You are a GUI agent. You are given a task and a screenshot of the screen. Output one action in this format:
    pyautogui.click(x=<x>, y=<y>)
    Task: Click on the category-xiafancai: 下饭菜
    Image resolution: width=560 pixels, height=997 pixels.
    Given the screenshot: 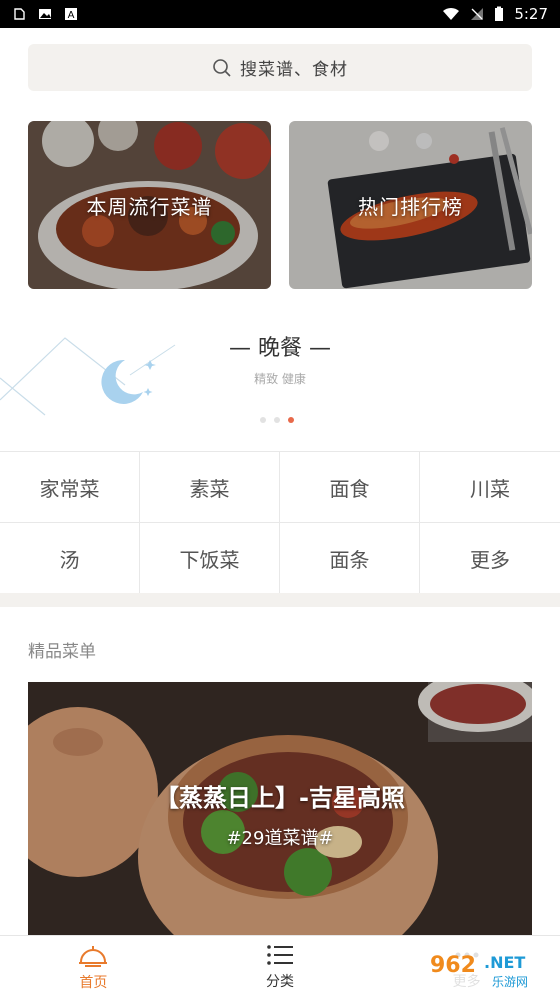 What is the action you would take?
    pyautogui.click(x=210, y=558)
    